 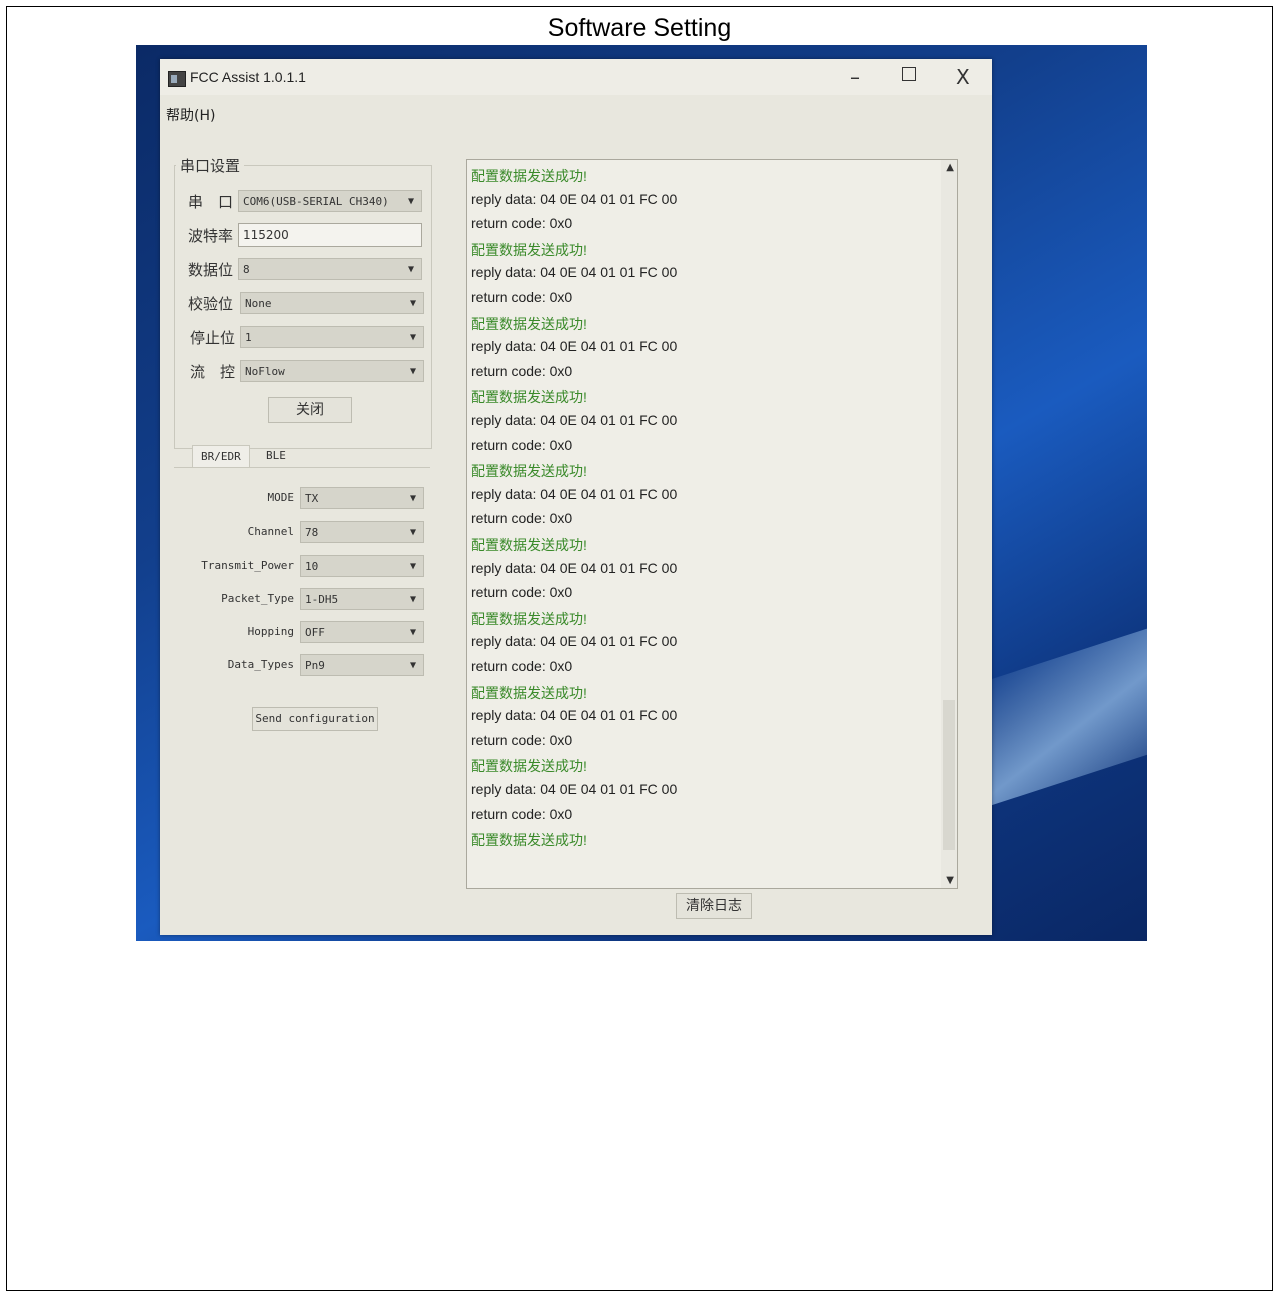 What do you see at coordinates (246, 269) in the screenshot?
I see `data-bits-value: 8` at bounding box center [246, 269].